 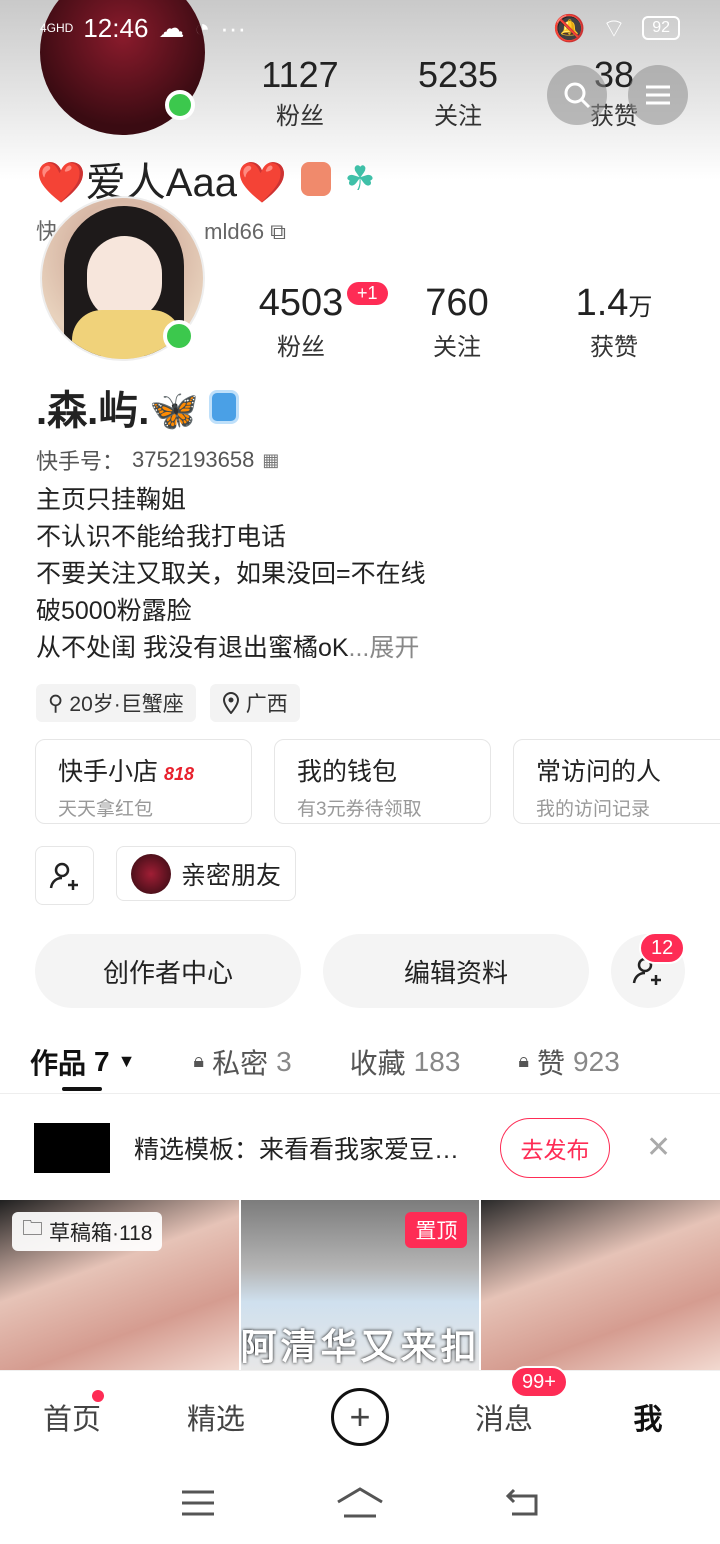 I want to click on active-tab-indicator, so click(x=82, y=1089).